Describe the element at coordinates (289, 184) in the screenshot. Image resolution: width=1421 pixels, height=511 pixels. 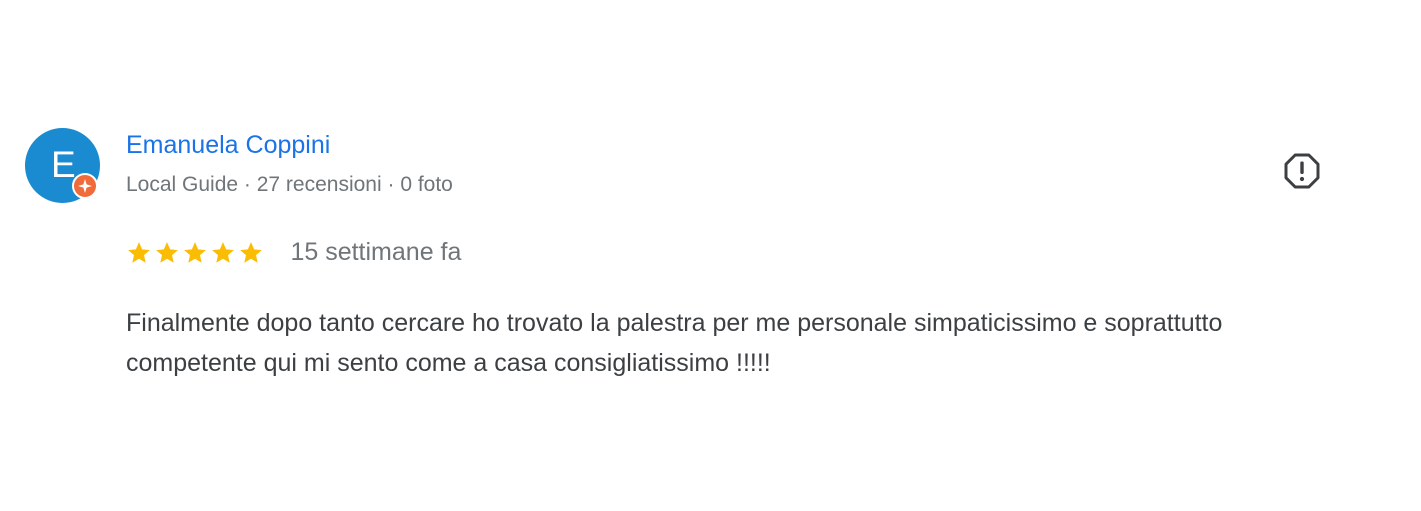
I see `reviewer-meta: Local Guide · 27 recensioni · 0 foto` at that location.